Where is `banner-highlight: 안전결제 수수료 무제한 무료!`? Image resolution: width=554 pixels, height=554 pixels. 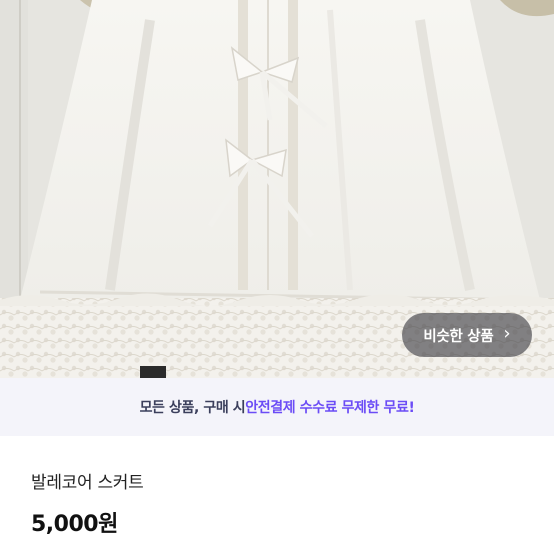 banner-highlight: 안전결제 수수료 무제한 무료! is located at coordinates (330, 408).